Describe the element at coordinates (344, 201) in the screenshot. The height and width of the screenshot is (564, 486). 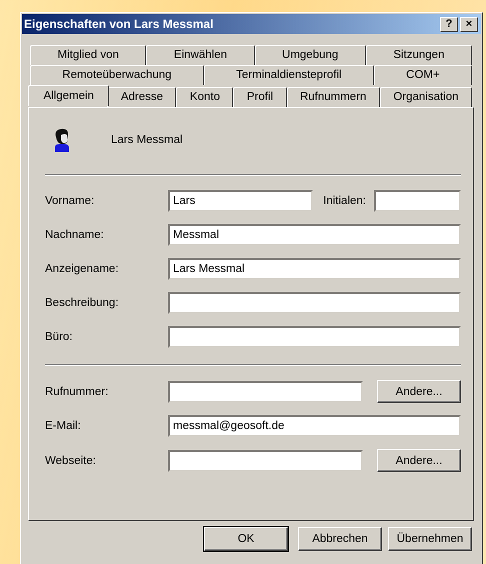
I see `field-label: Initialen:` at that location.